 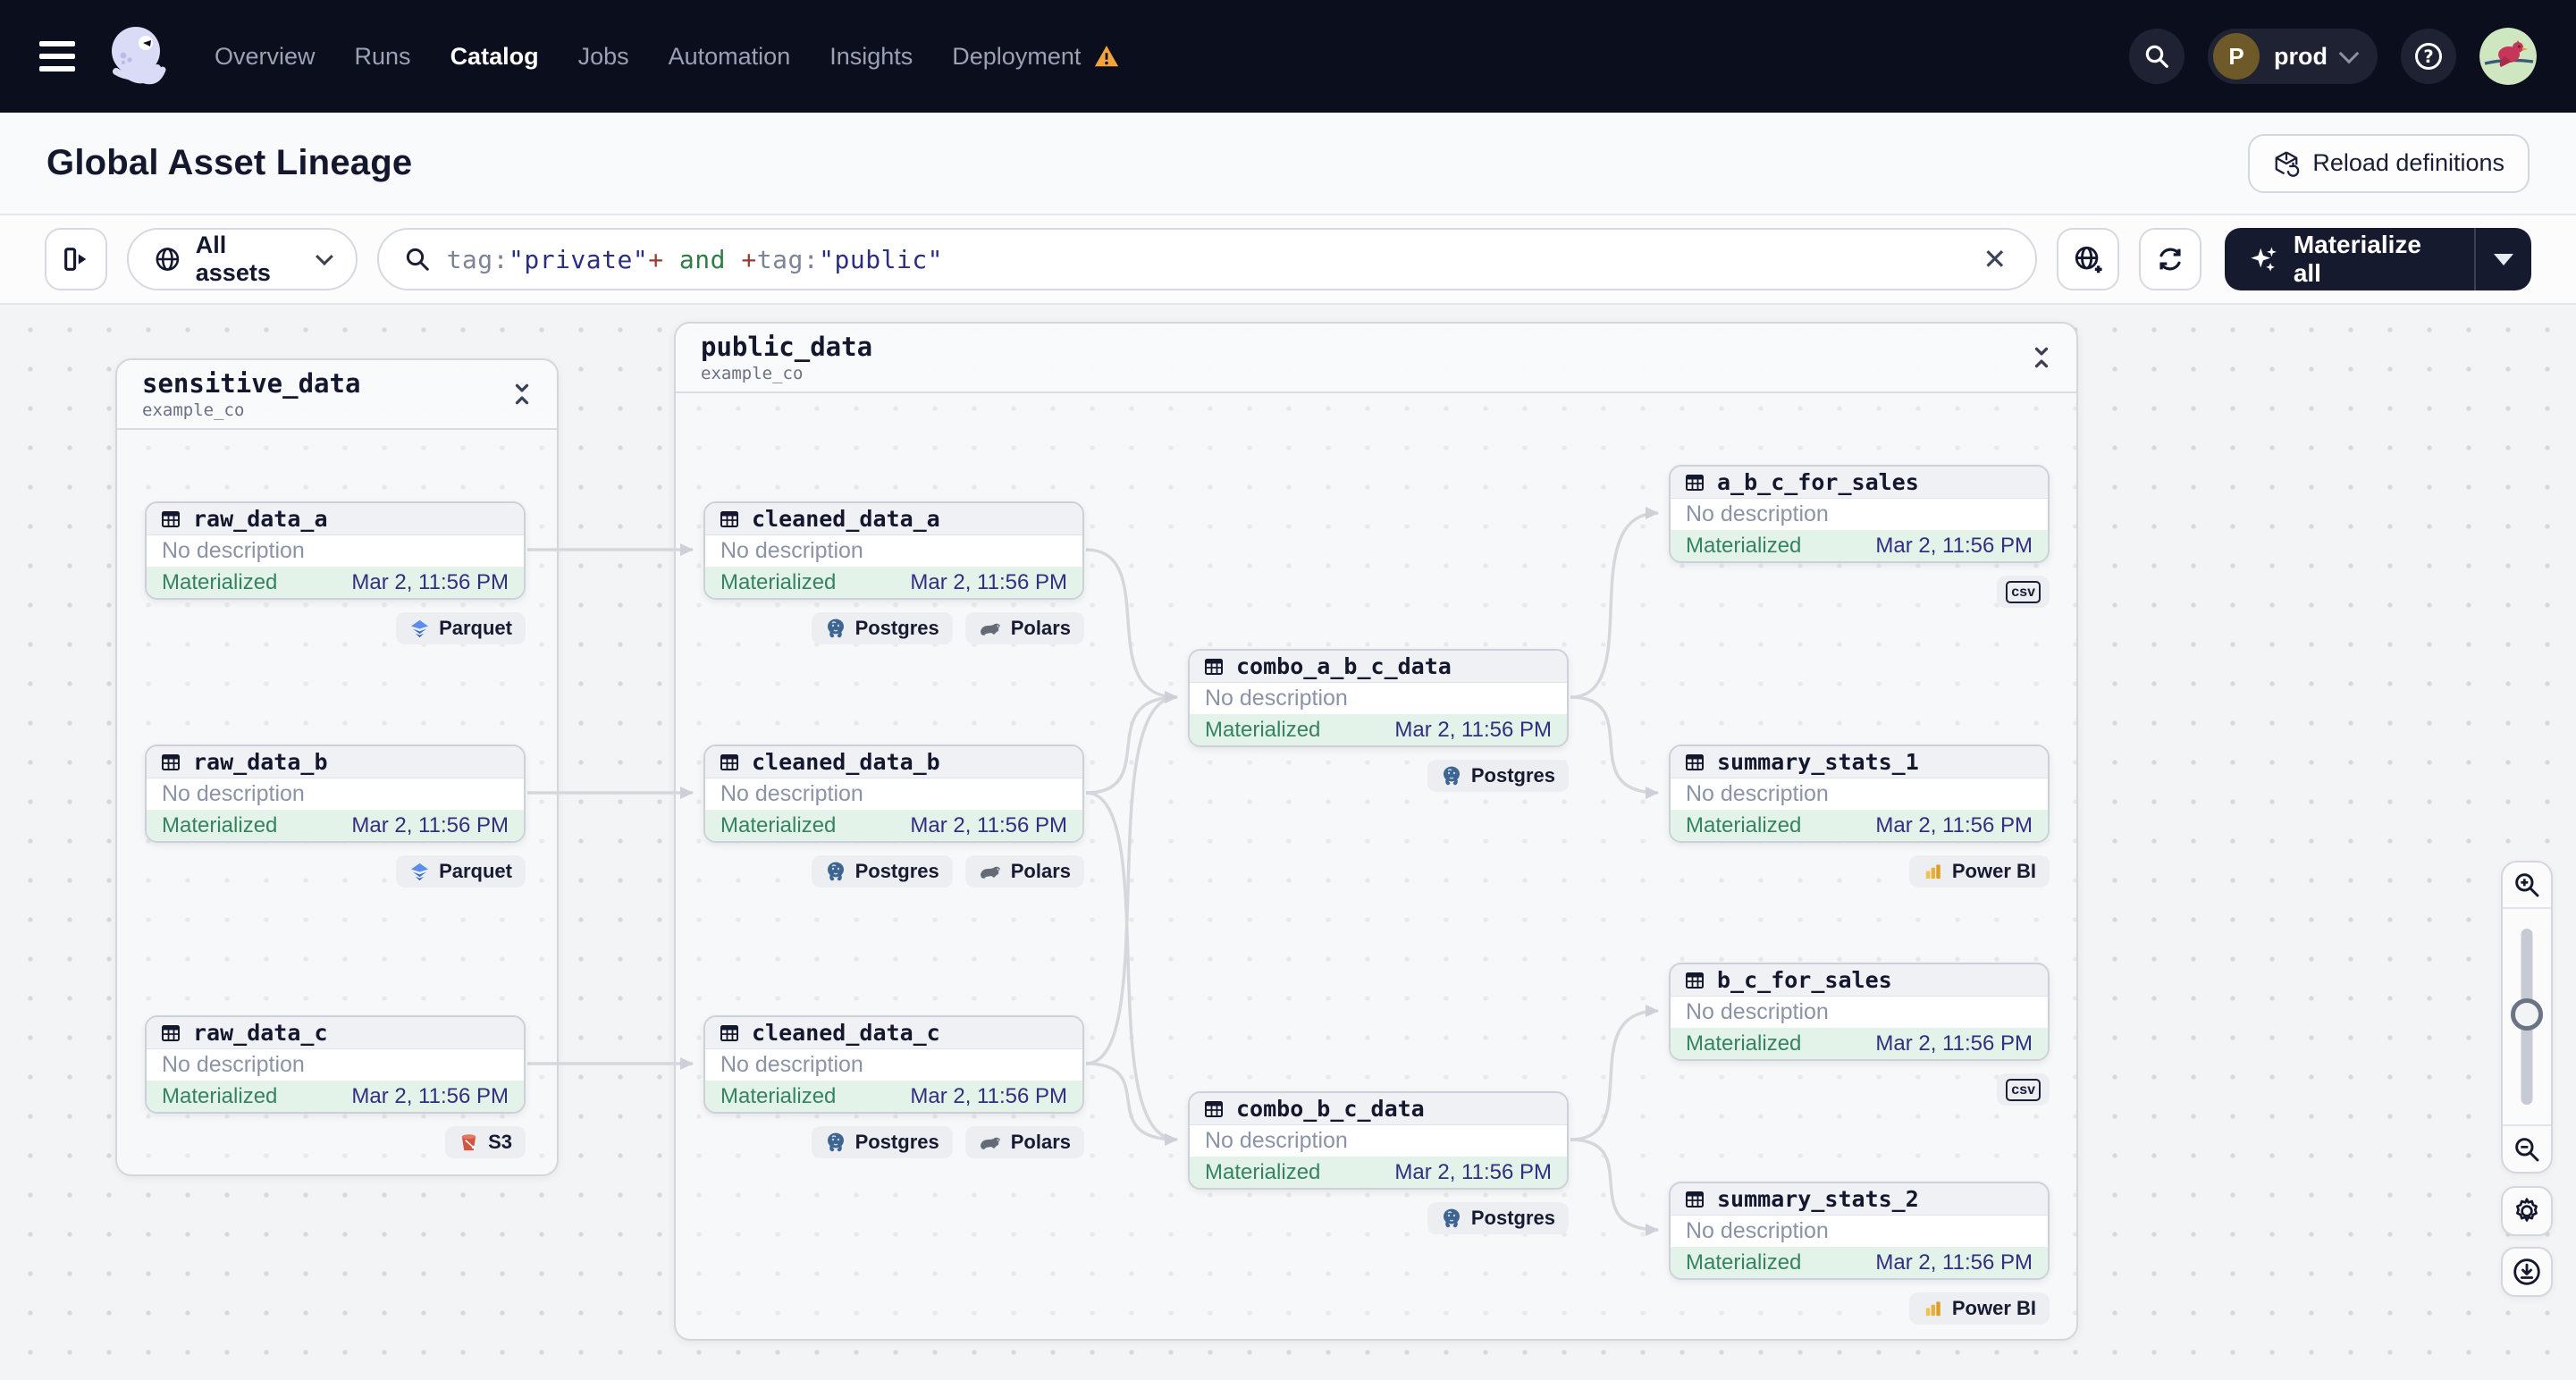 I want to click on materialize-all-button: Materialize all, so click(x=2350, y=259).